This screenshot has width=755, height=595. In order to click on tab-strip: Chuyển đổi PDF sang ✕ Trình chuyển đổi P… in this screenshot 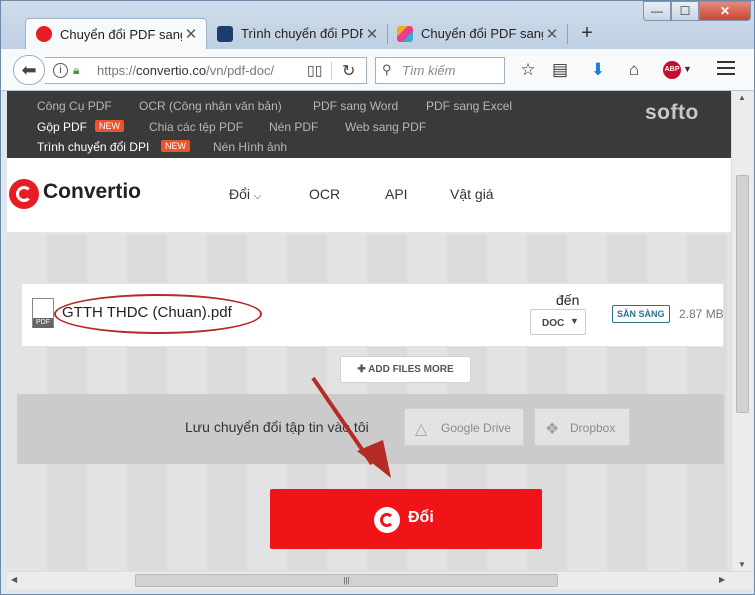, I will do `click(377, 25)`.